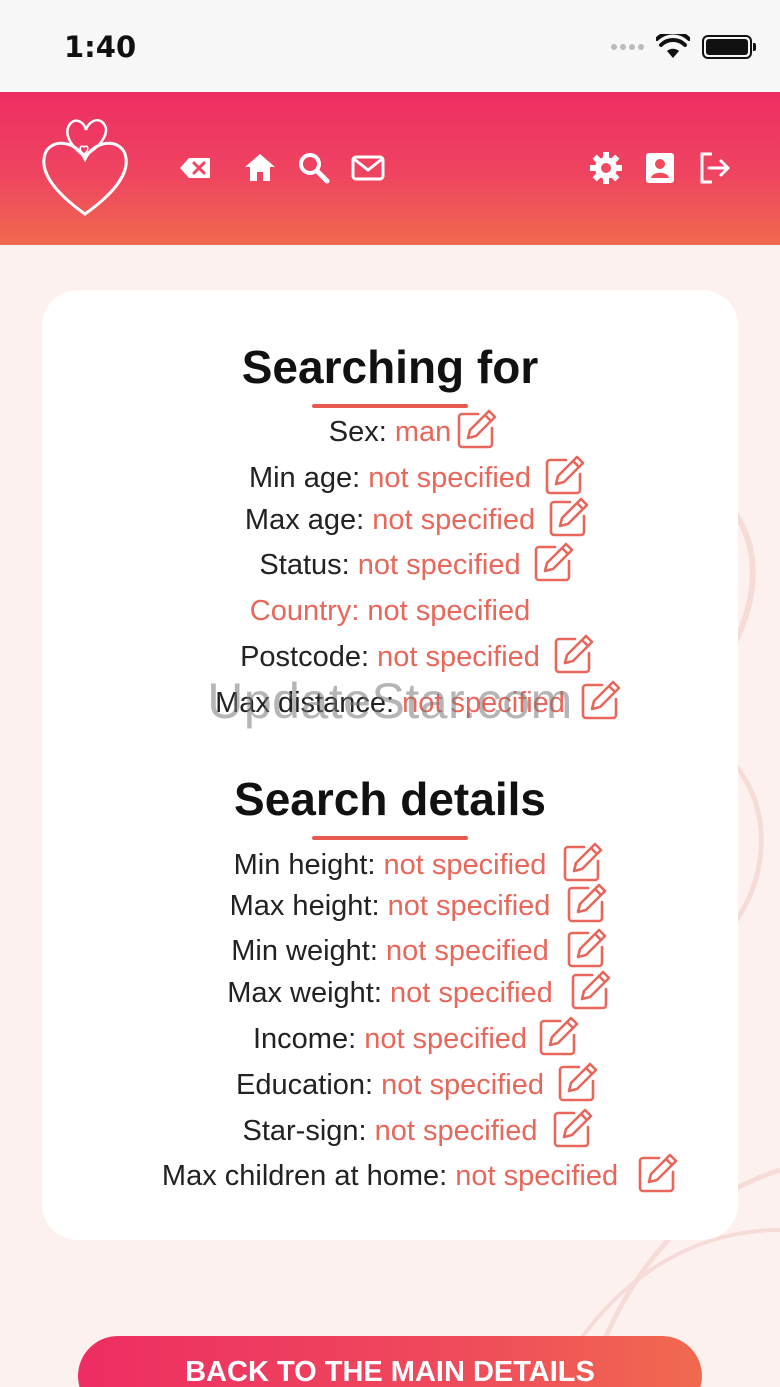  I want to click on search-details-row: Max height: not specified, so click(390, 906).